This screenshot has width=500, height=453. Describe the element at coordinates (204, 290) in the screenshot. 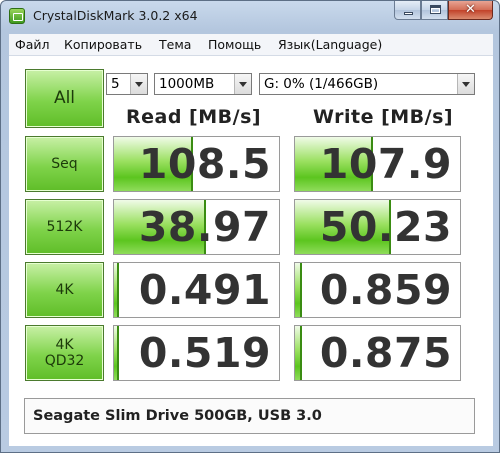

I see `4k-read-value: 0.491` at that location.